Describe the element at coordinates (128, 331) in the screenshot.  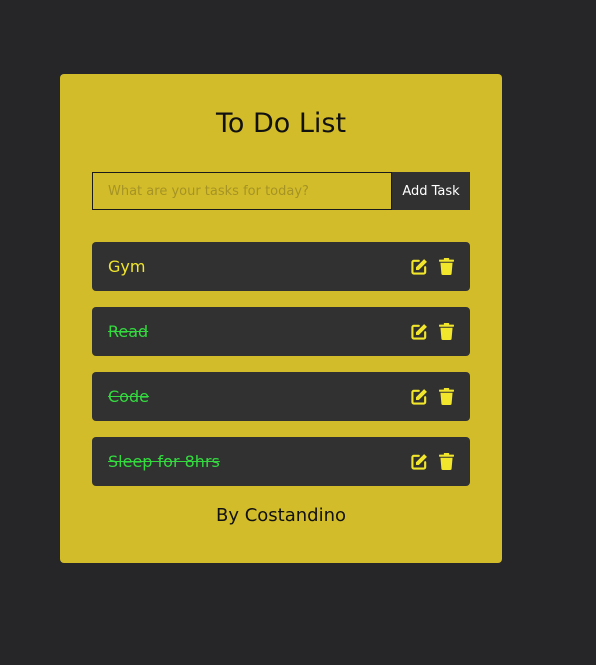
I see `task-text: Read` at that location.